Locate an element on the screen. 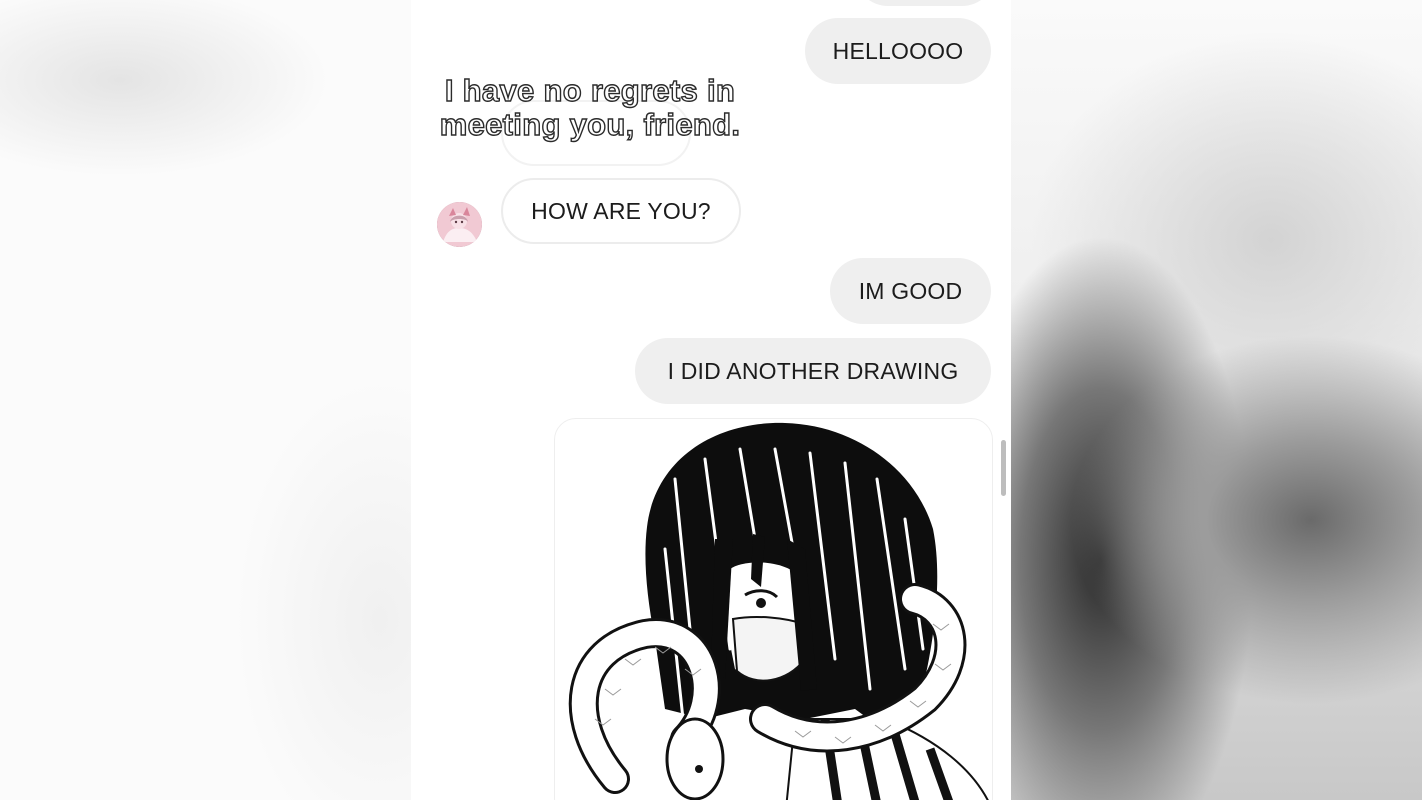  message-text: HELLOOOO is located at coordinates (898, 50).